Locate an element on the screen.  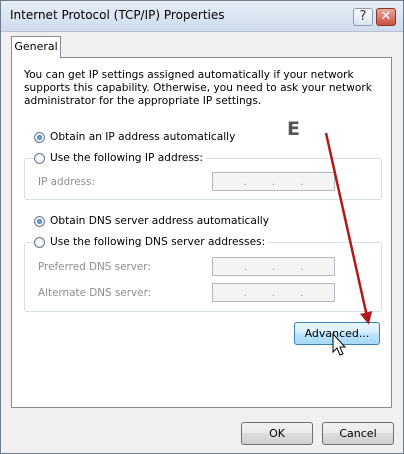
mouse-cursor-icon is located at coordinates (339, 344).